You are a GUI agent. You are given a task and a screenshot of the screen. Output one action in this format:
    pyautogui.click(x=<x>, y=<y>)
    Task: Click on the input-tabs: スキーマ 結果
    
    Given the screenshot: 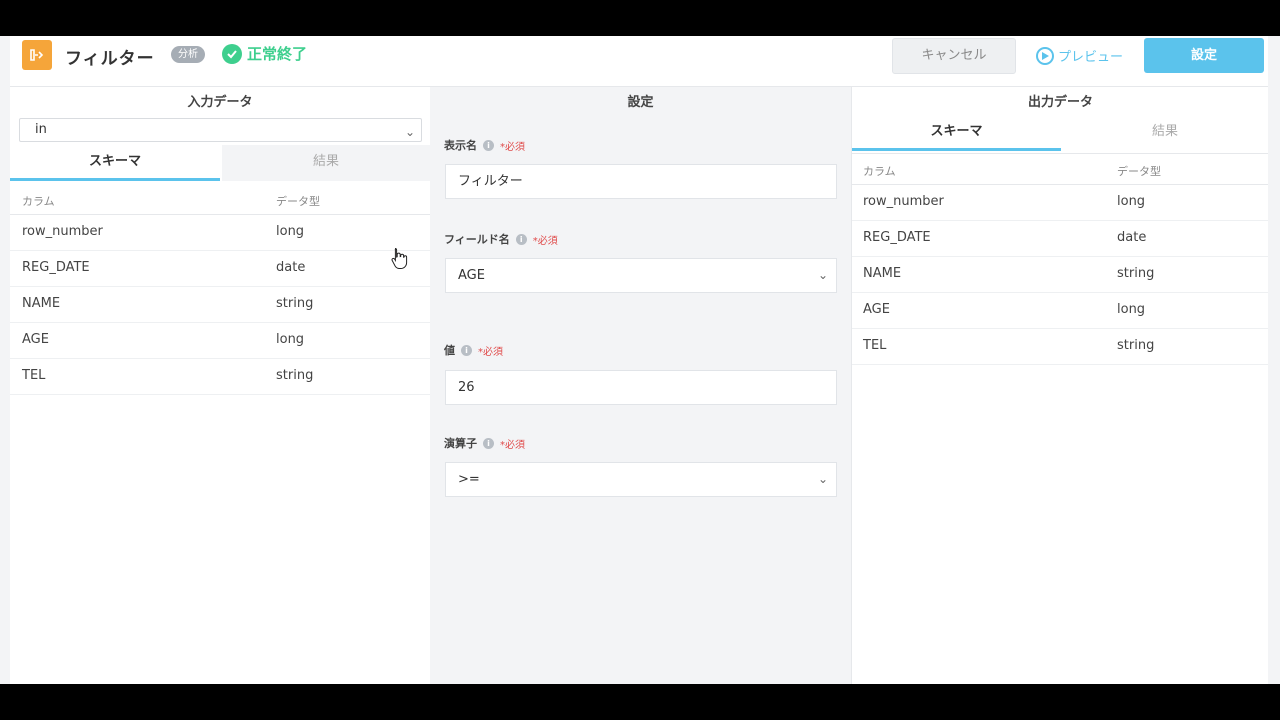 What is the action you would take?
    pyautogui.click(x=220, y=163)
    